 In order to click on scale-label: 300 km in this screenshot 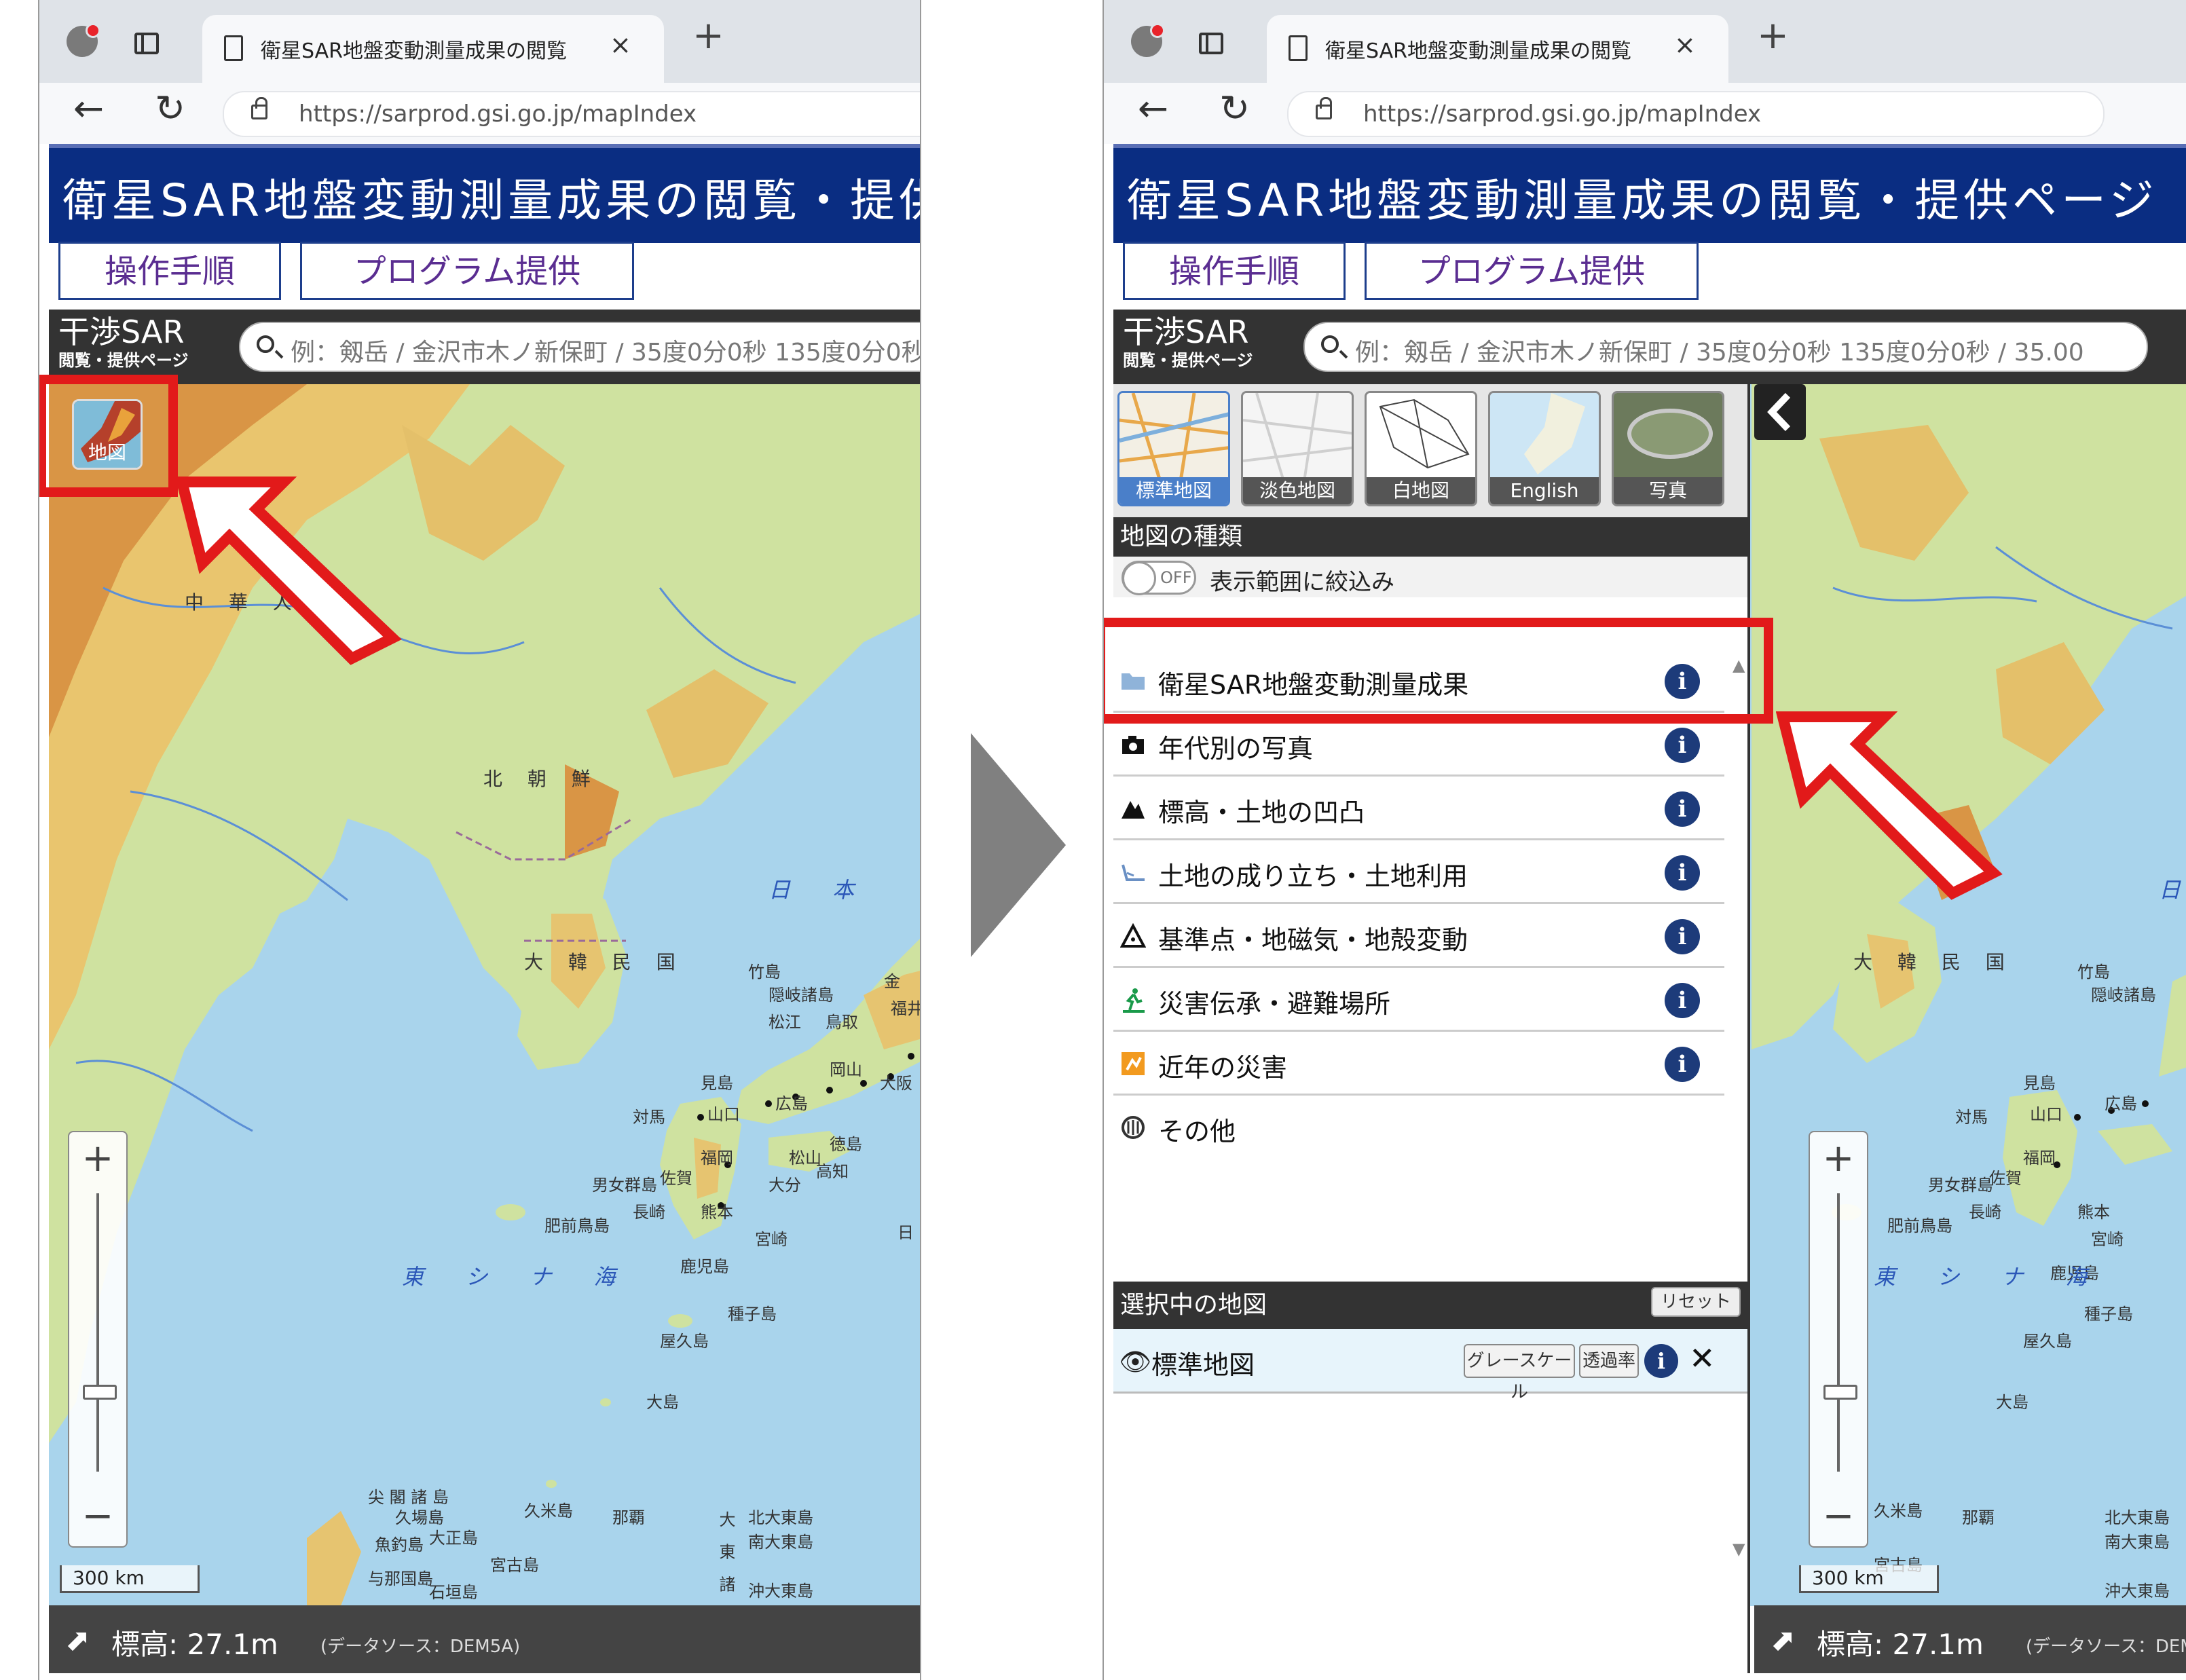, I will do `click(109, 1578)`.